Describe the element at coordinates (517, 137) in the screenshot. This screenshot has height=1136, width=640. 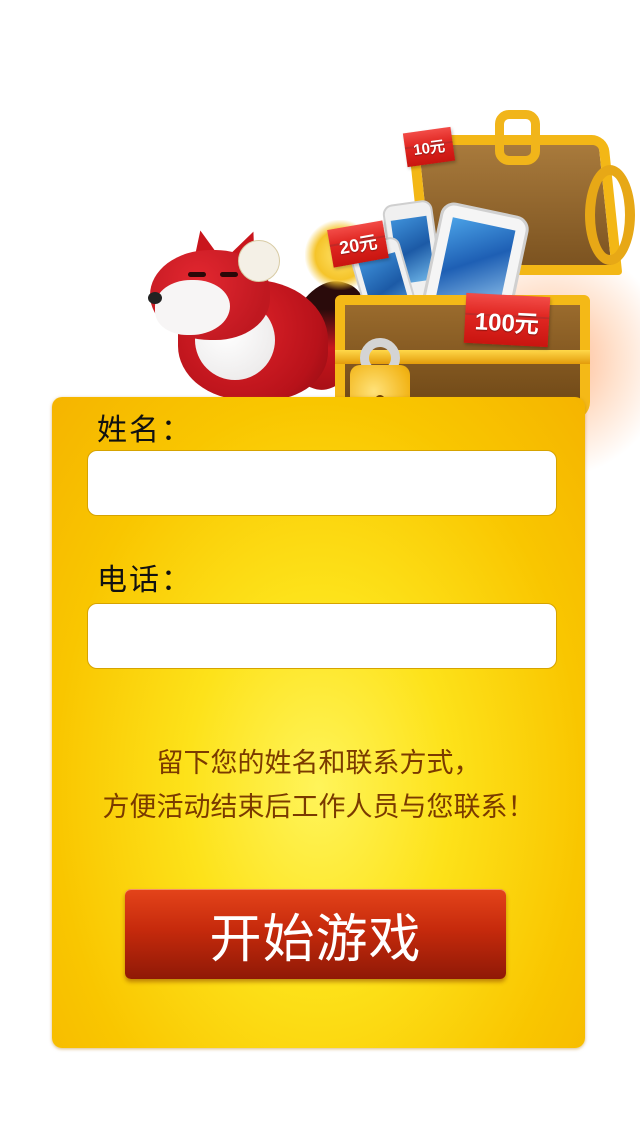
I see `chest-handle` at that location.